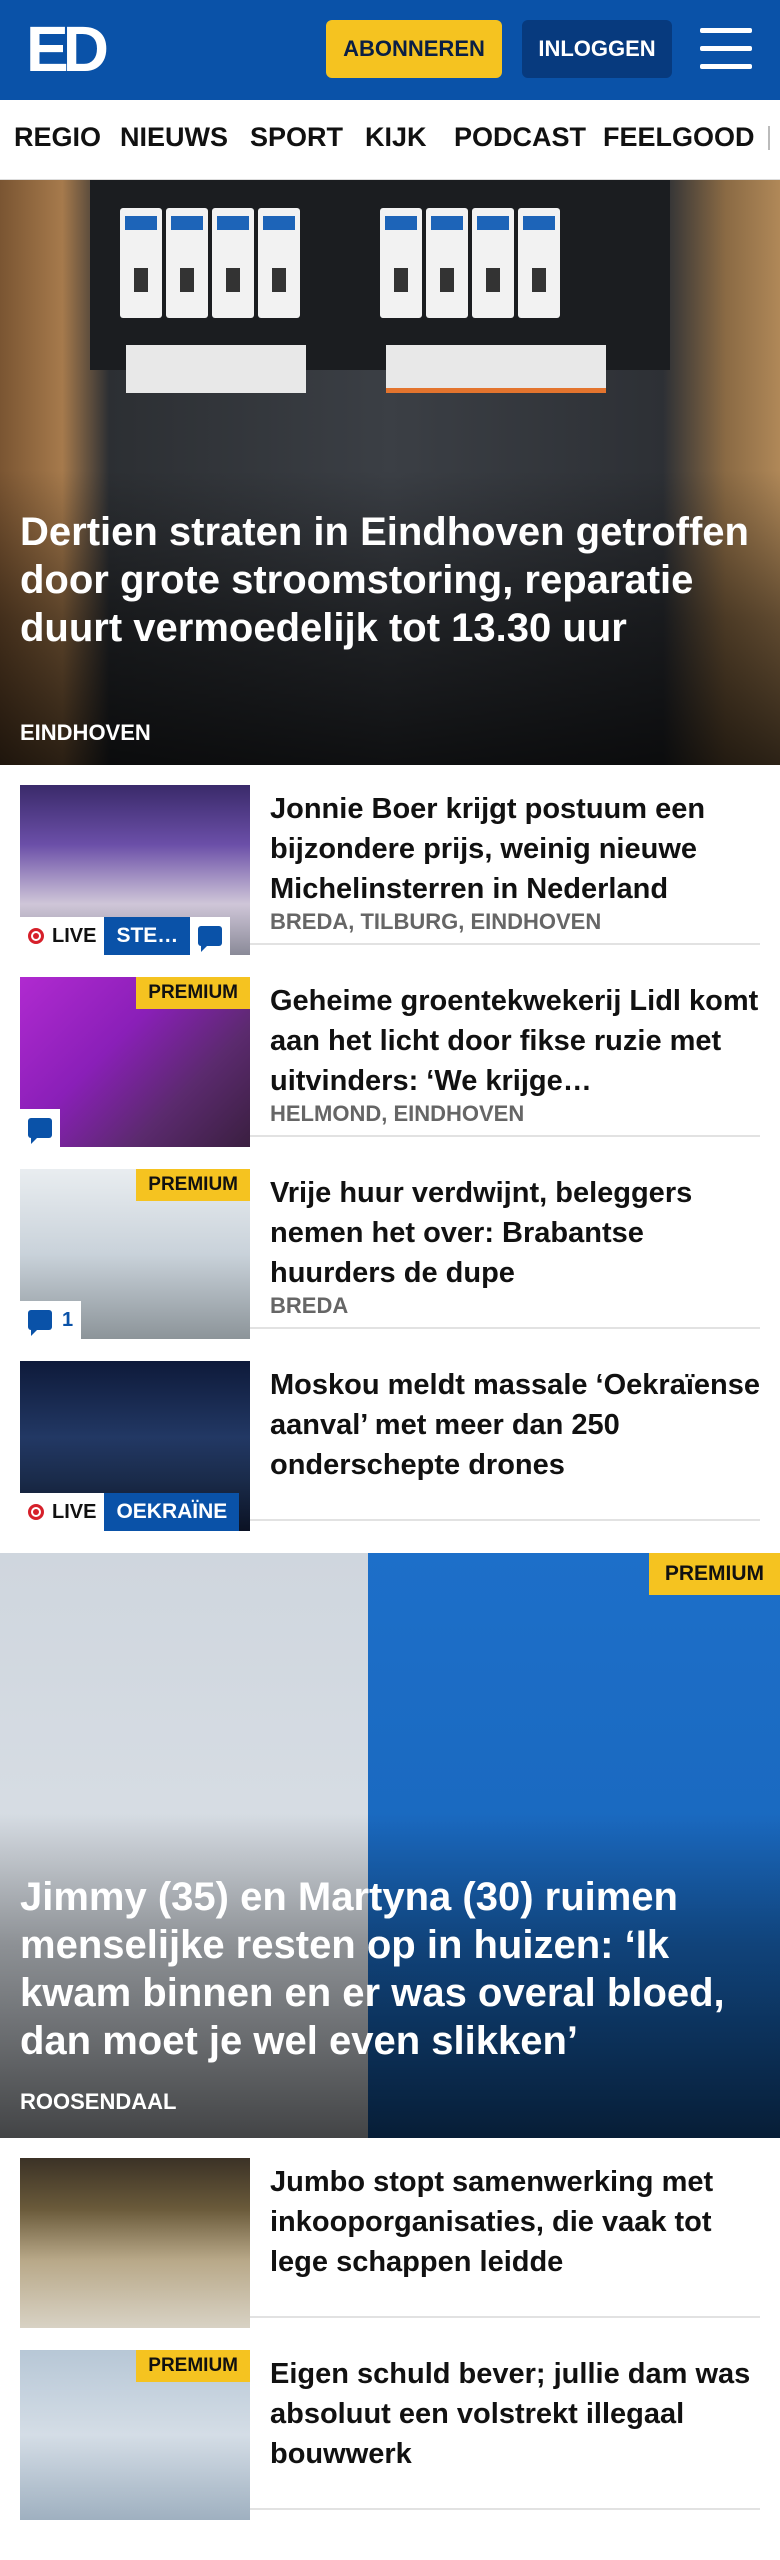 The height and width of the screenshot is (2560, 780). Describe the element at coordinates (71, 49) in the screenshot. I see `ed-logo: ED` at that location.